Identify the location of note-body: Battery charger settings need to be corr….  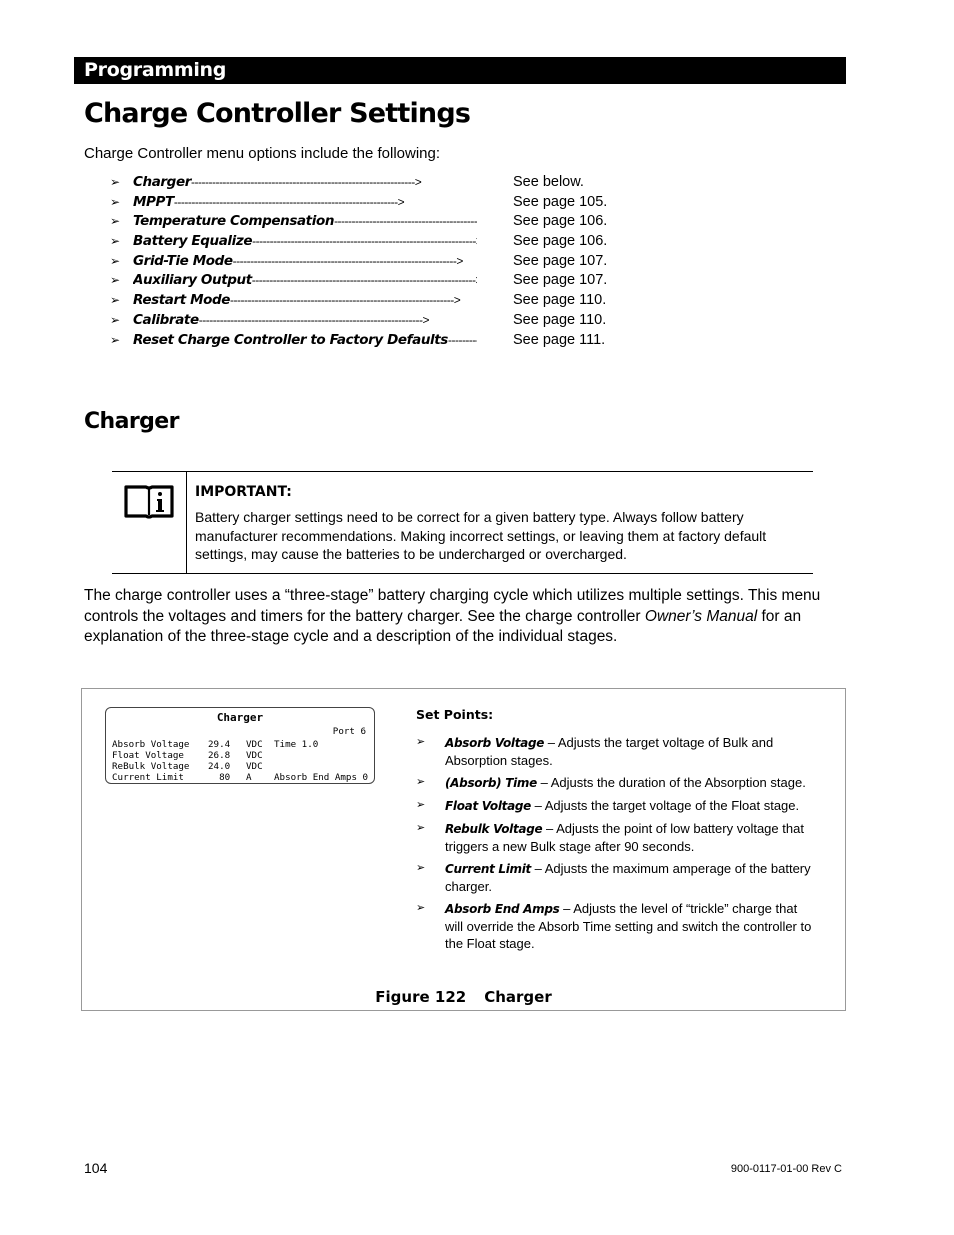
(481, 535).